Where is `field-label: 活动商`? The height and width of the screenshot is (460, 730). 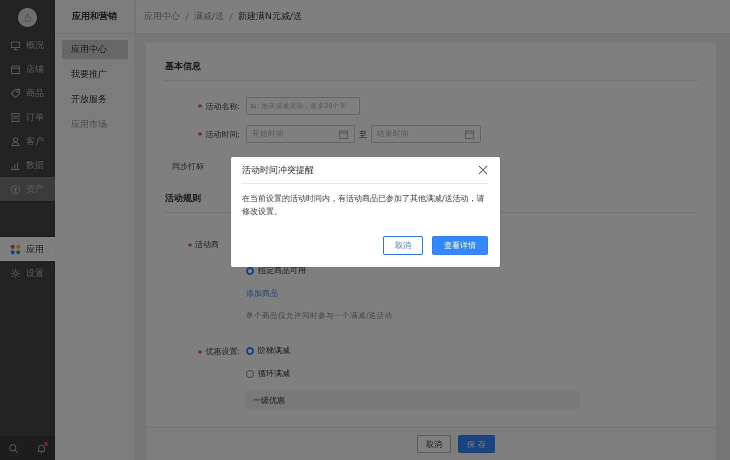 field-label: 活动商 is located at coordinates (203, 244).